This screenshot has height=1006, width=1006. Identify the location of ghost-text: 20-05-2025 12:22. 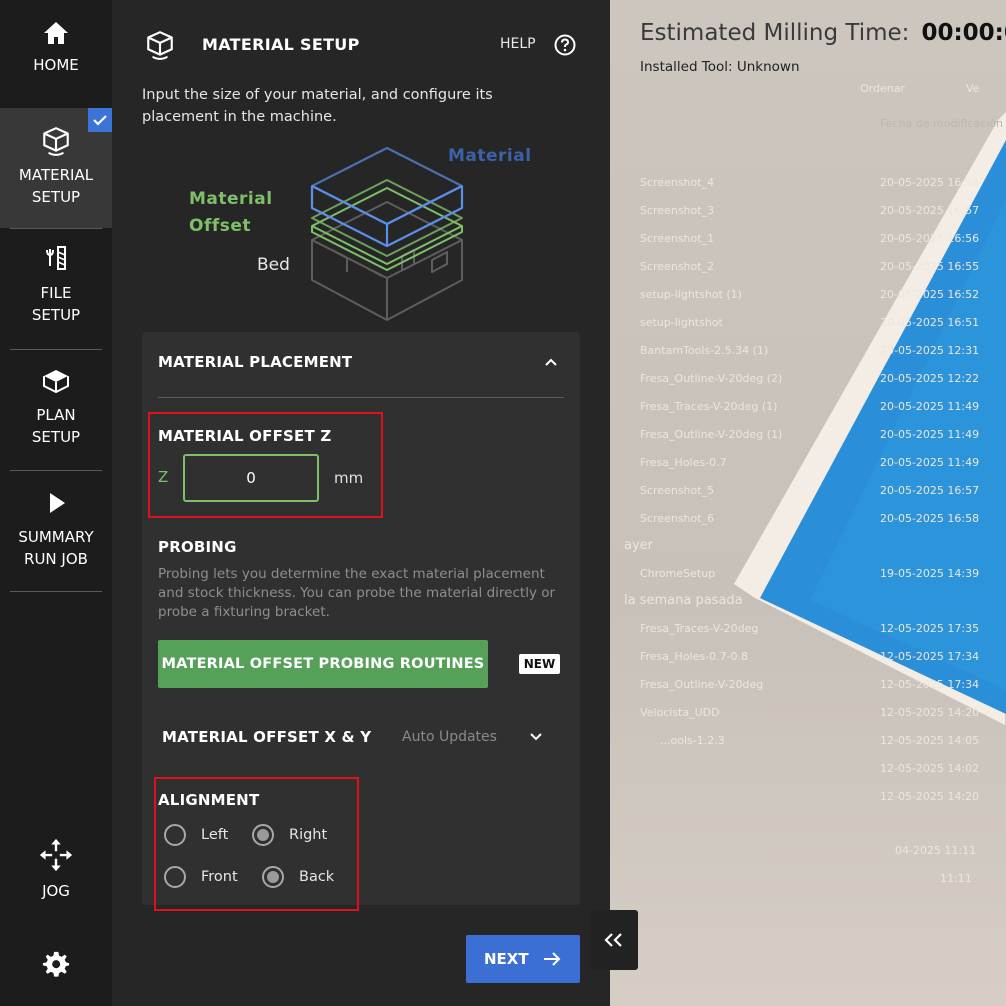
(930, 378).